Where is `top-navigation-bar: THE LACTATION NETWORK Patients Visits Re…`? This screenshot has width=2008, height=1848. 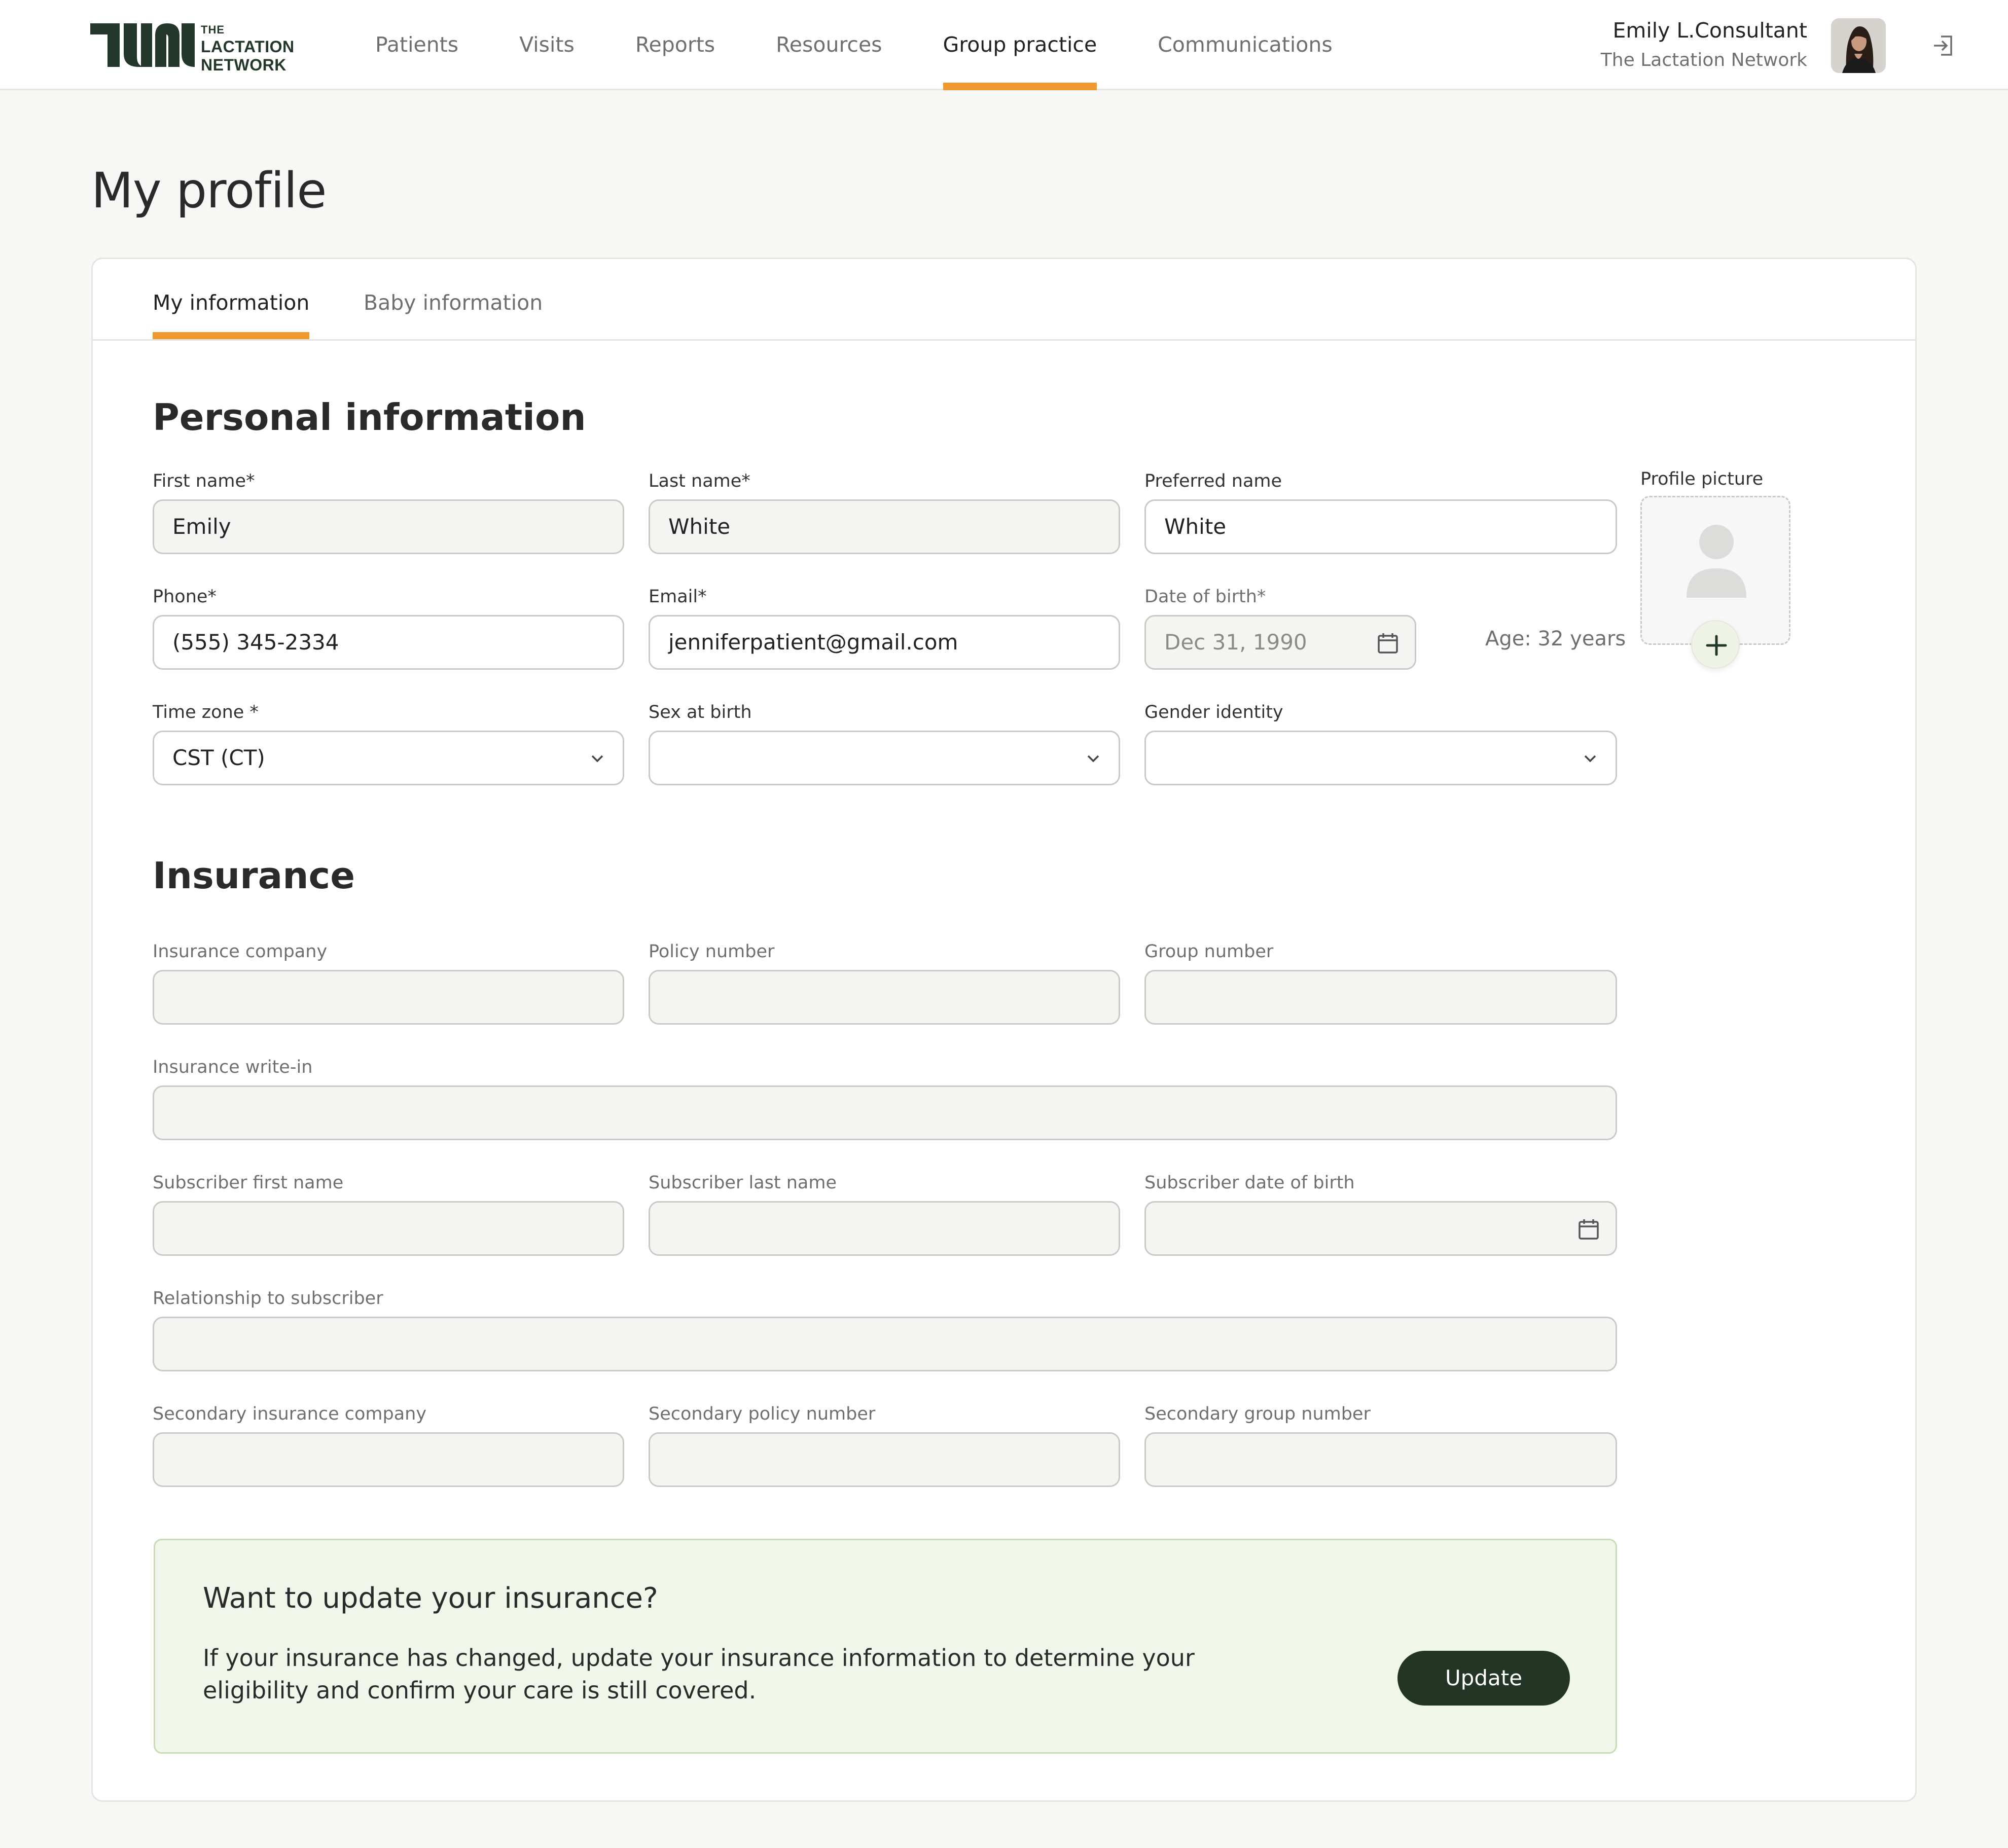 top-navigation-bar: THE LACTATION NETWORK Patients Visits Re… is located at coordinates (1004, 45).